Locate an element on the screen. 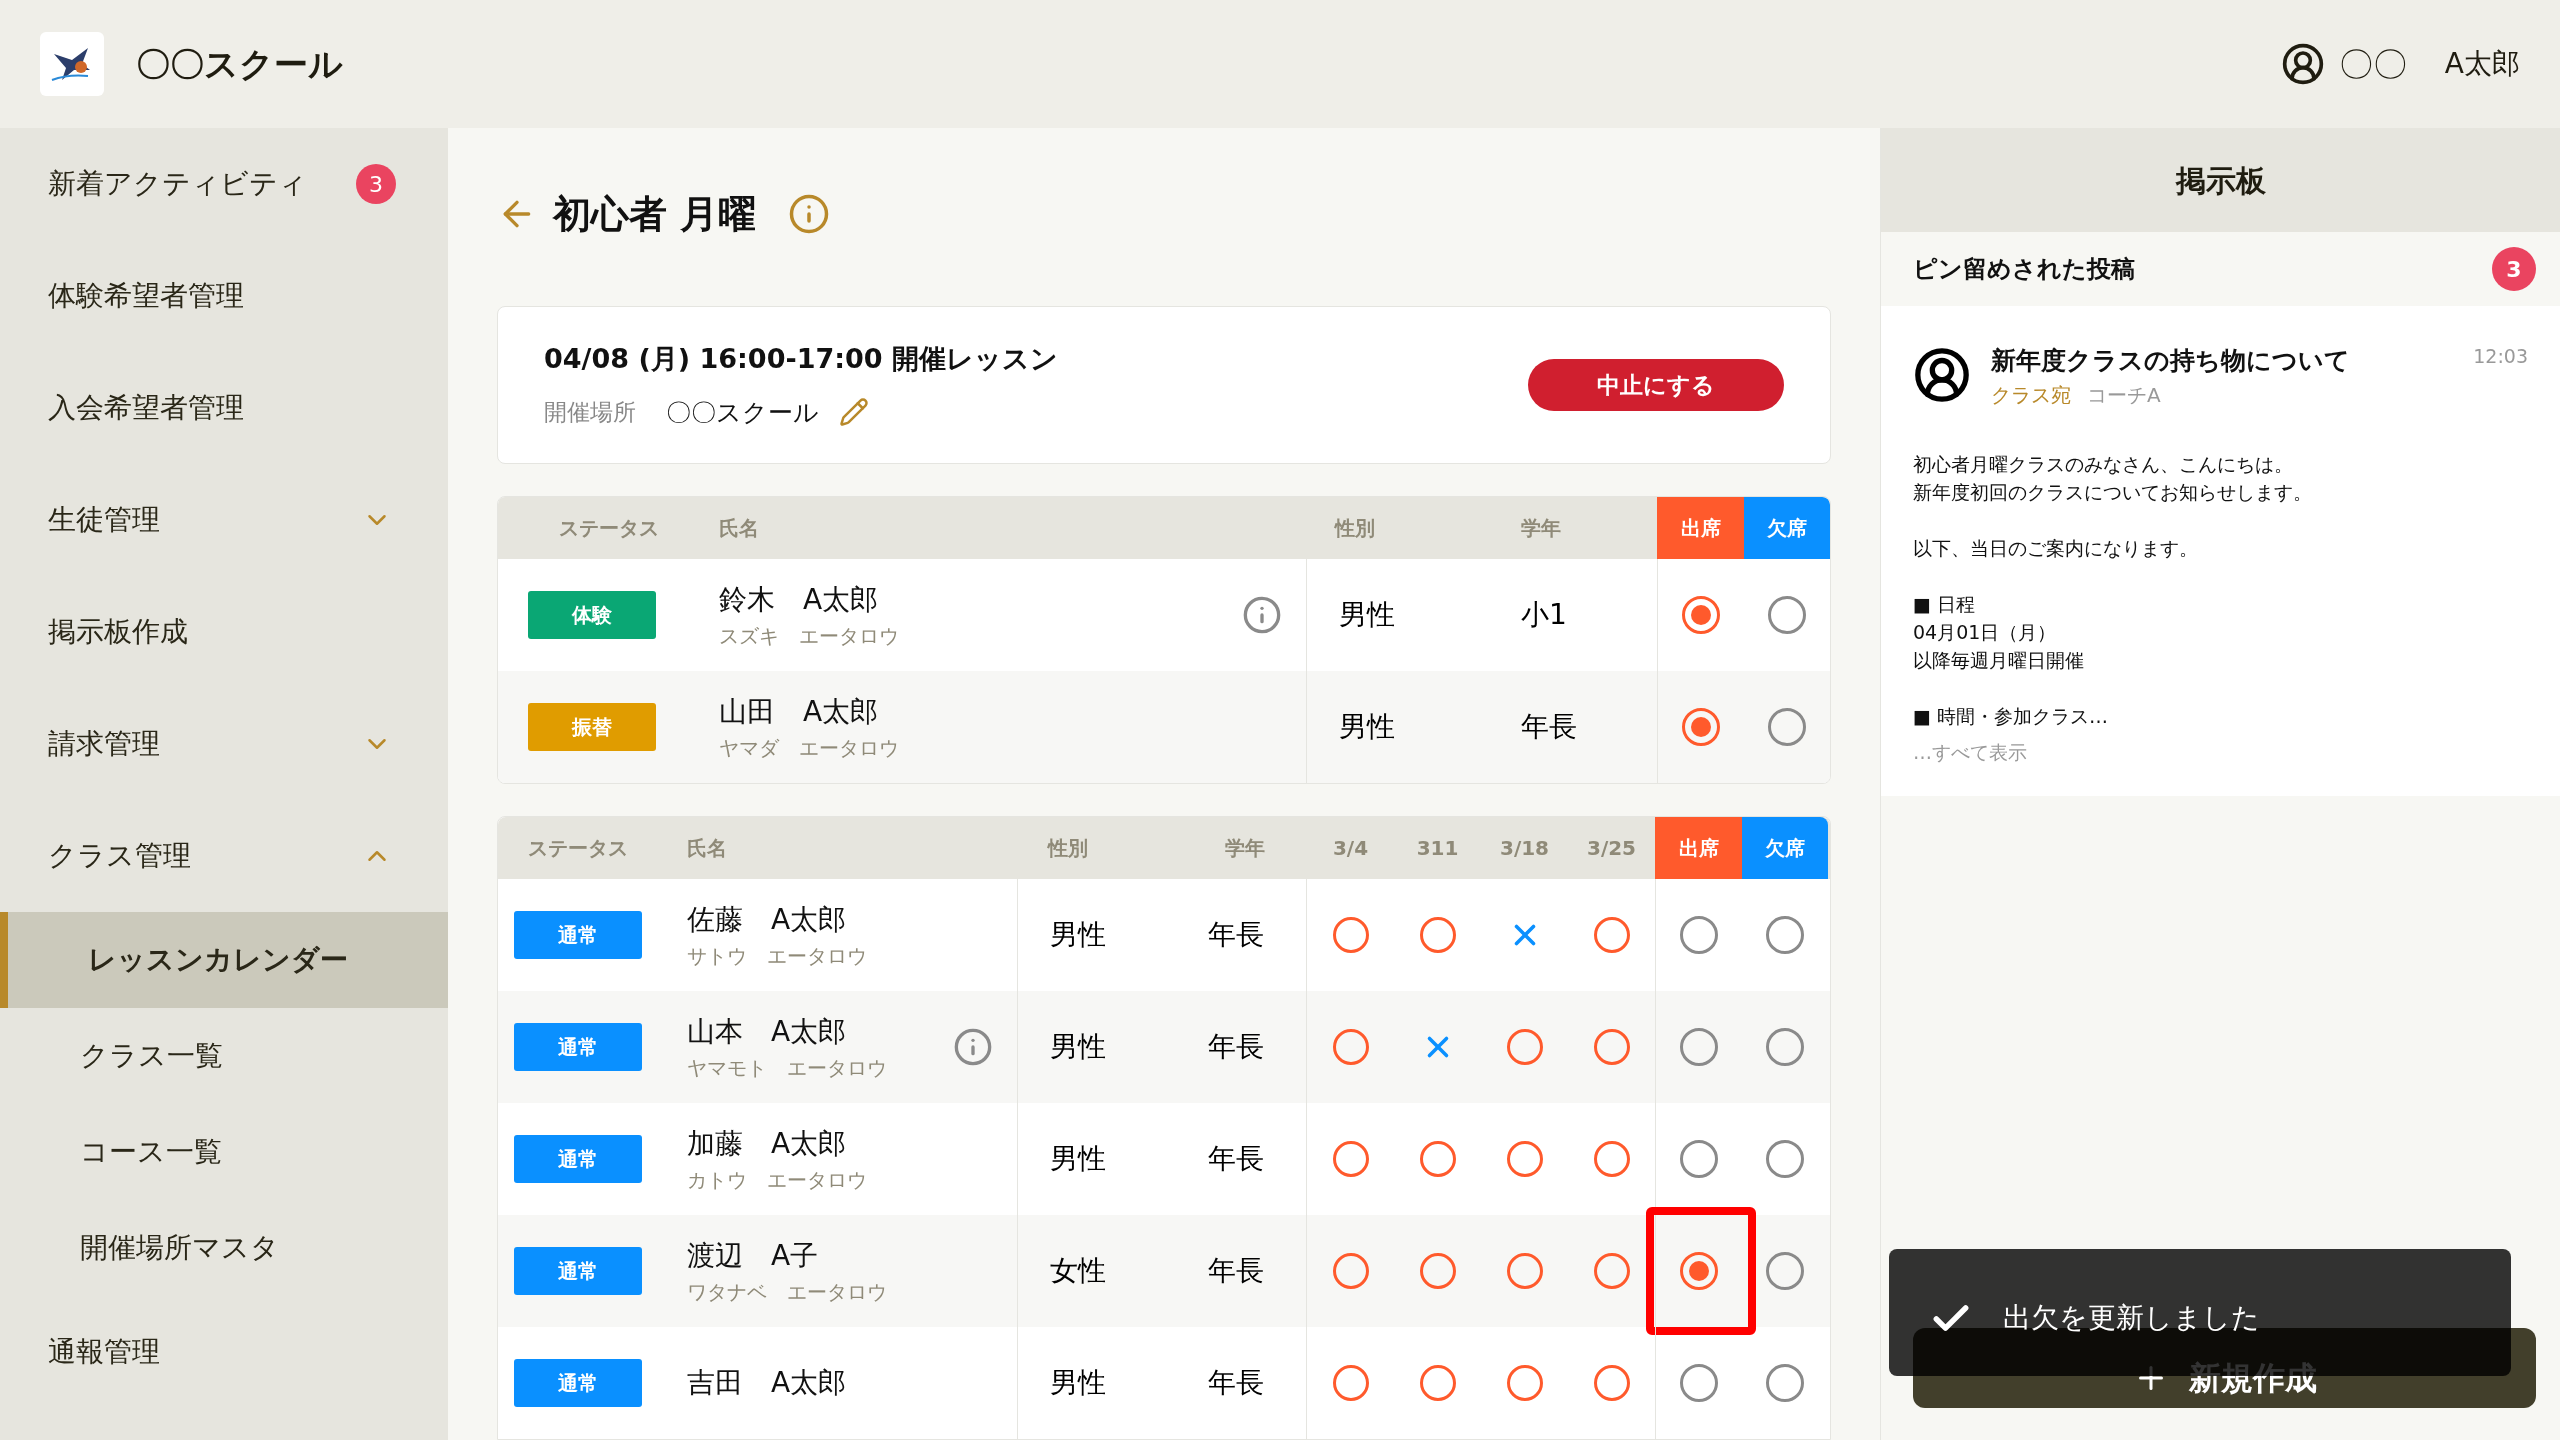 Image resolution: width=2560 pixels, height=1440 pixels. column-header: 氏名 is located at coordinates (707, 848).